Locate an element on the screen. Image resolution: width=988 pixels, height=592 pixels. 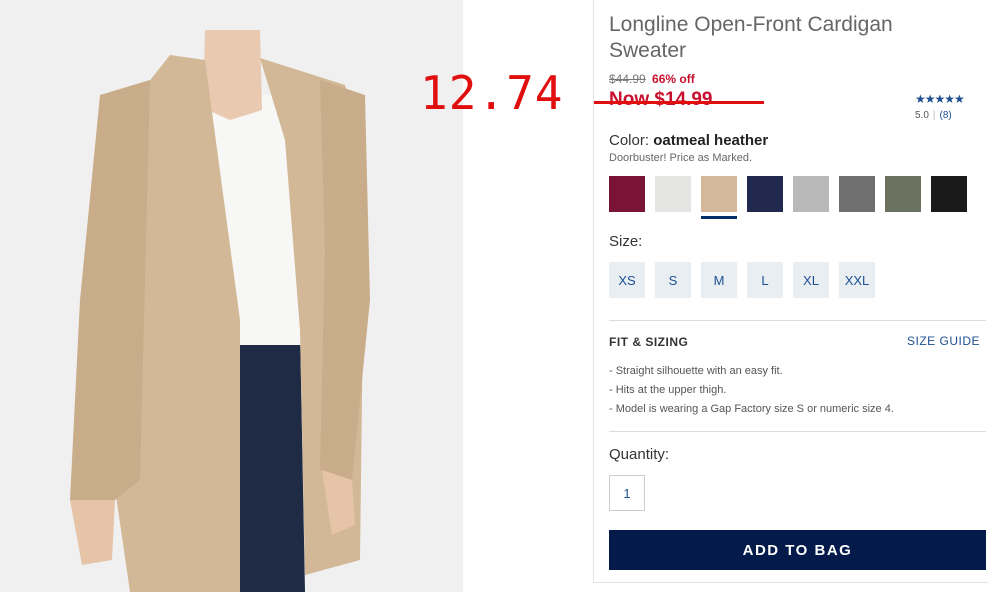
size-xl-button: XL is located at coordinates (811, 280).